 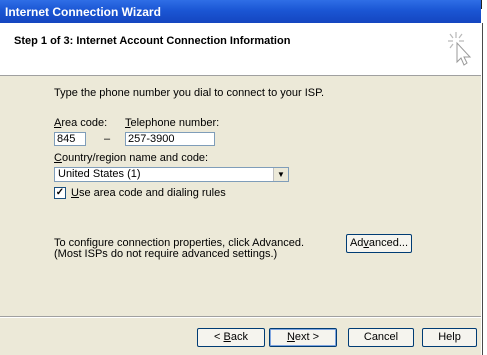 I want to click on window-edge-line, so click(x=481, y=4).